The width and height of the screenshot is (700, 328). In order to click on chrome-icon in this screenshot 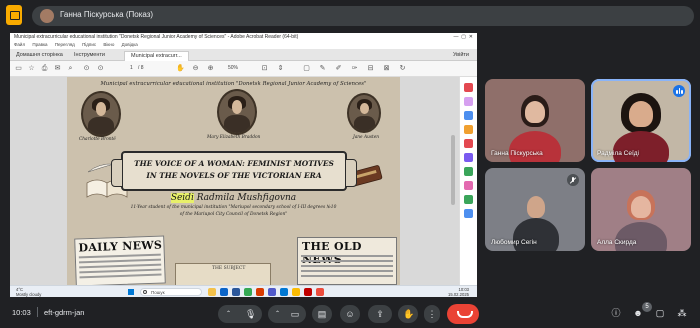, I will do `click(248, 292)`.